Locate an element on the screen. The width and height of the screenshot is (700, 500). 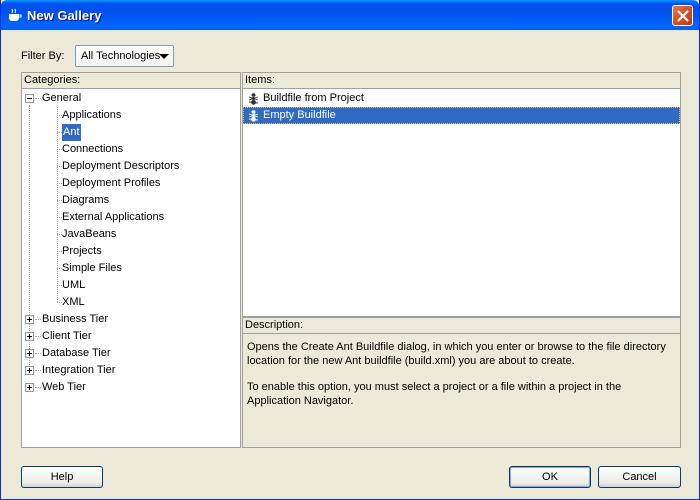
tree-item-label: Ant is located at coordinates (71, 132).